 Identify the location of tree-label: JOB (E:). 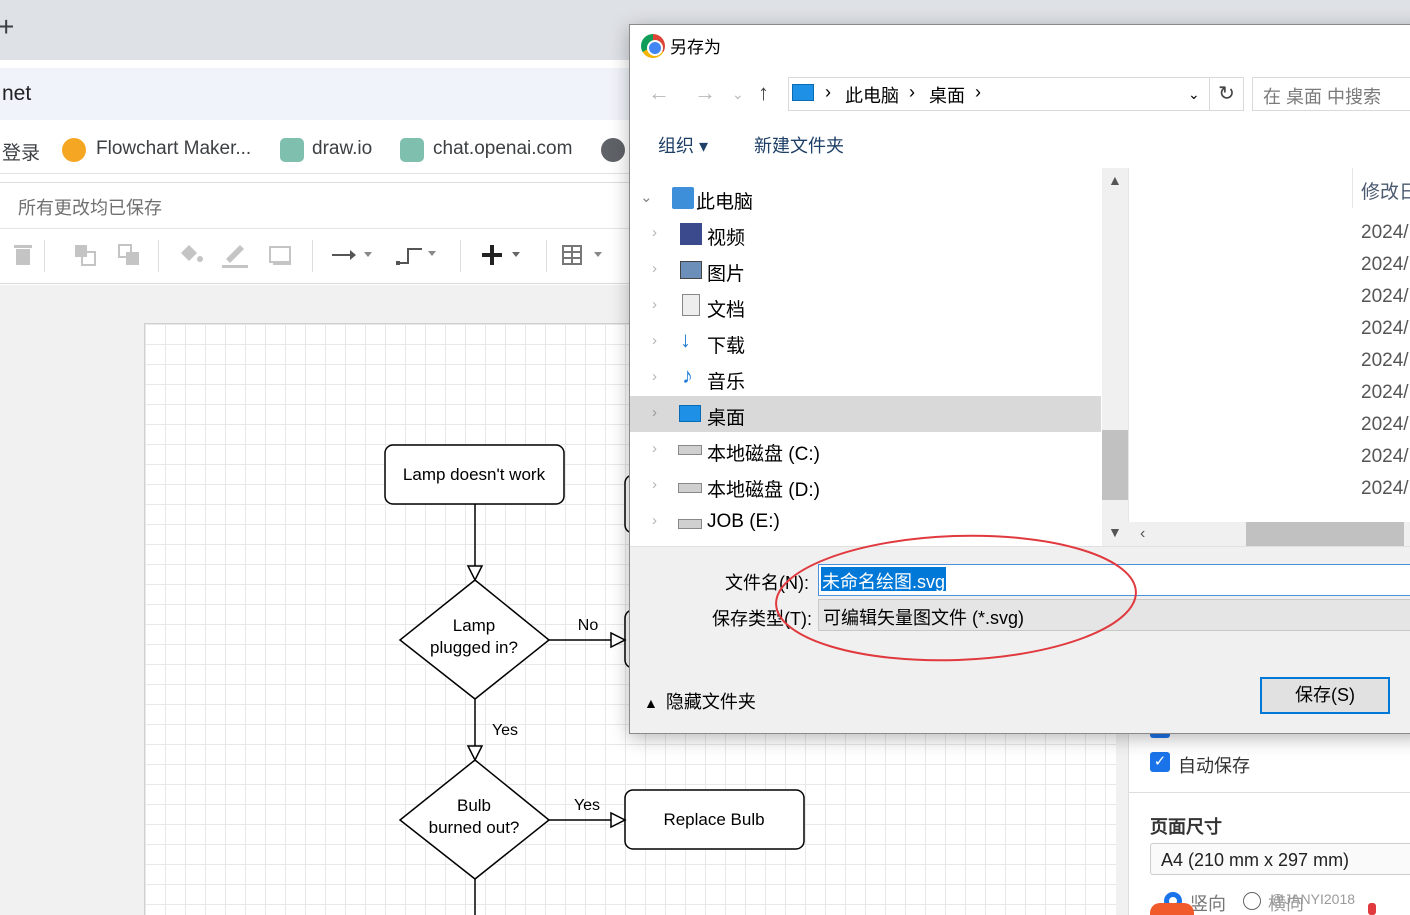
(743, 521).